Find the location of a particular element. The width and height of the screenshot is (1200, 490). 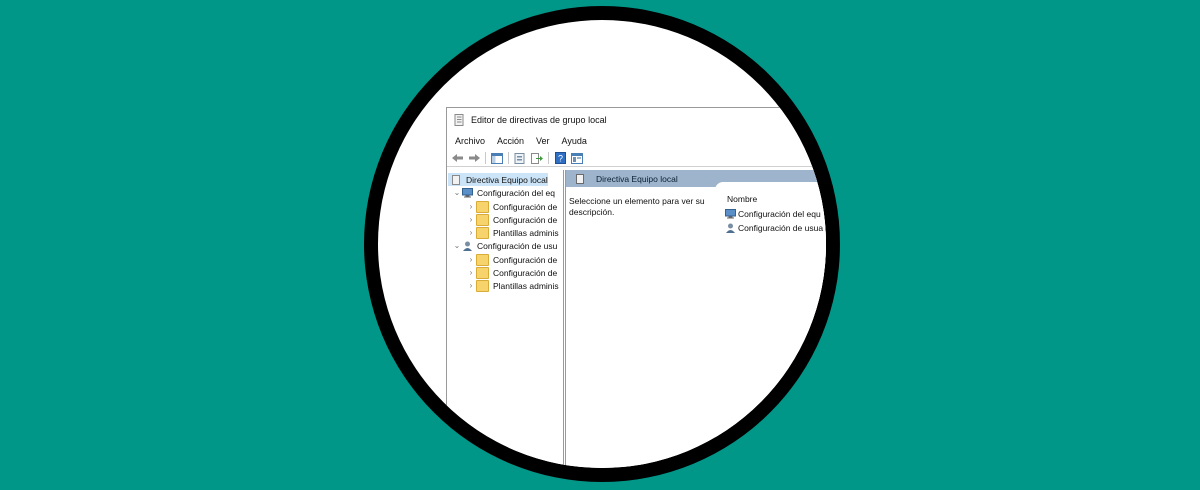

title-bar: Editor de directivas de grupo local is located at coordinates (636, 120).